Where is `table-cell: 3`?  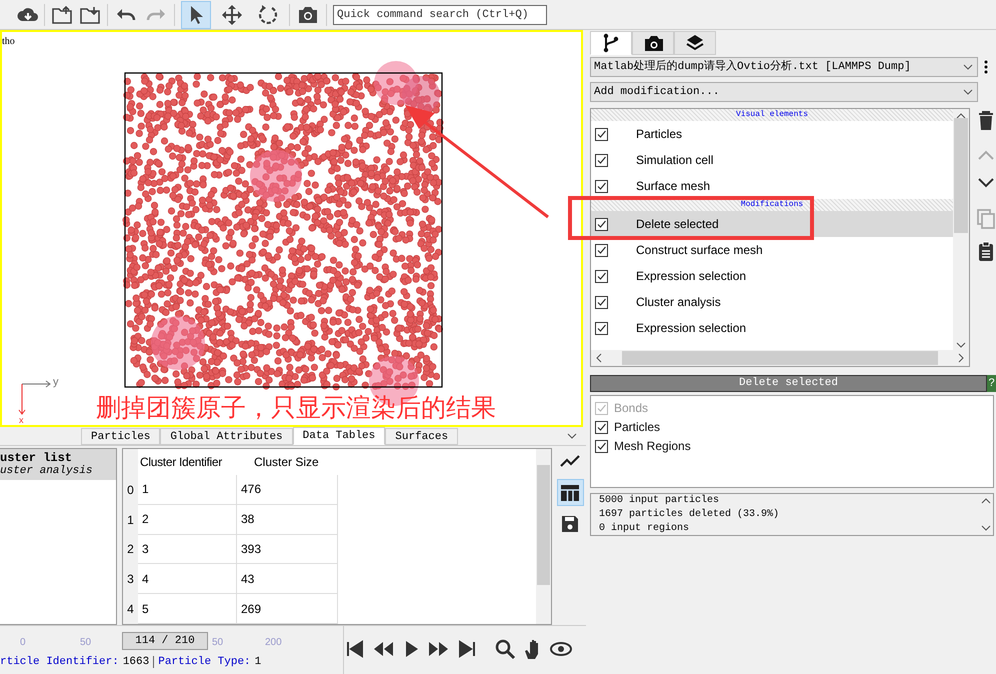
table-cell: 3 is located at coordinates (187, 549).